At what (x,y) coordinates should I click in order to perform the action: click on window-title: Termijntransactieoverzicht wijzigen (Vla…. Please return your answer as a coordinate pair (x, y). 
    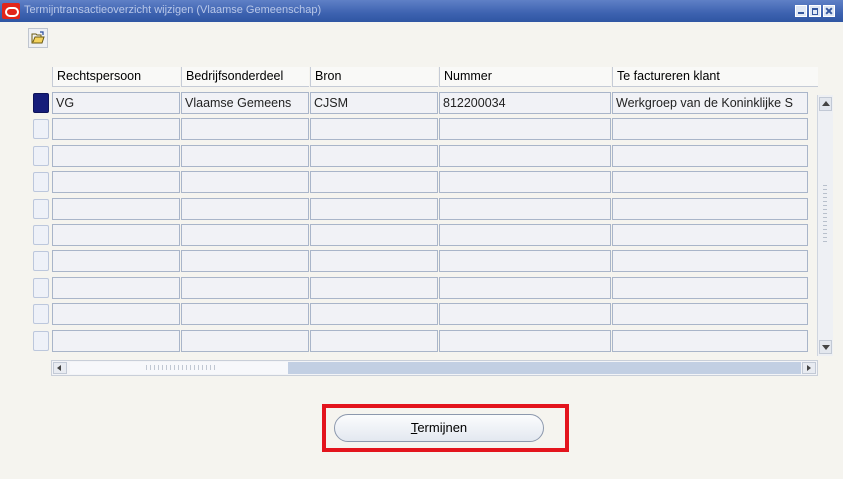
    Looking at the image, I should click on (173, 10).